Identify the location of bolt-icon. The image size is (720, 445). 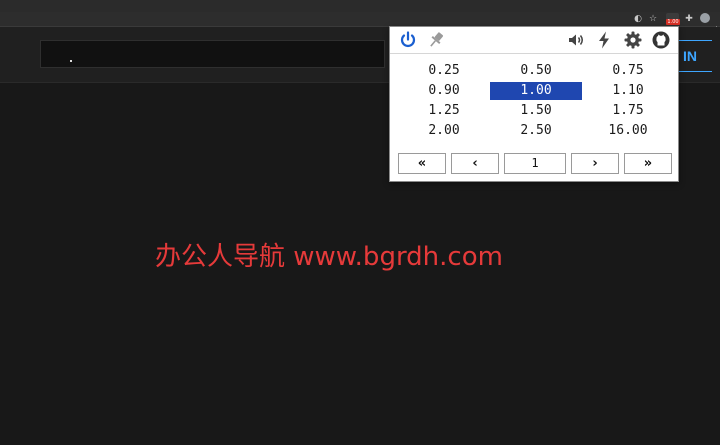
(604, 40).